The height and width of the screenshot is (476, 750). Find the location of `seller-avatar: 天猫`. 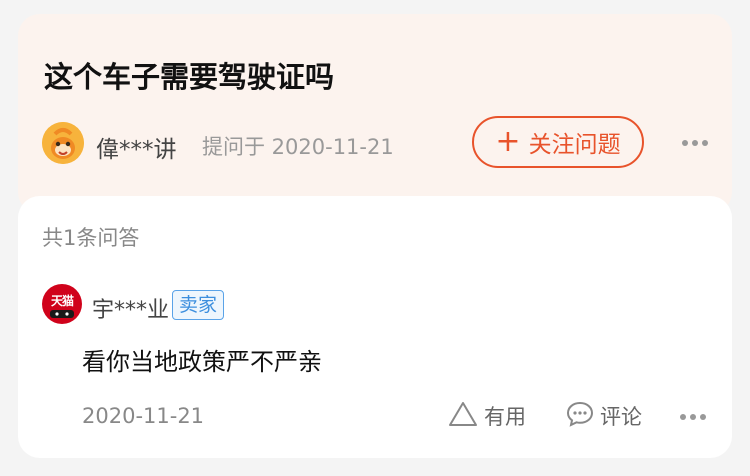

seller-avatar: 天猫 is located at coordinates (62, 304).